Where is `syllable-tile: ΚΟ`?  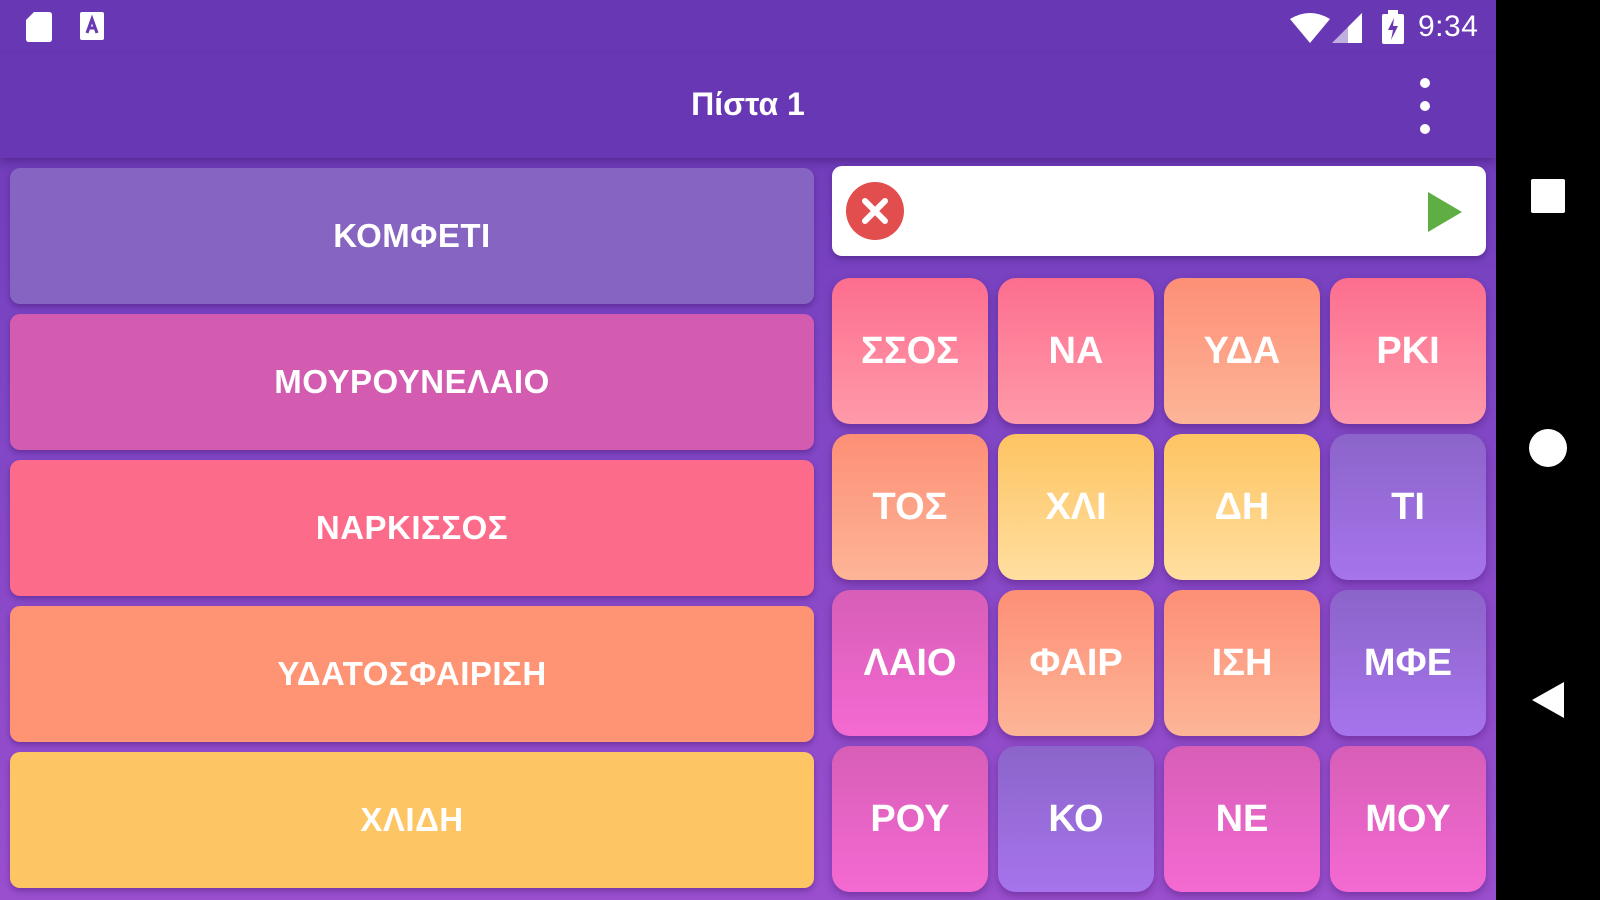 syllable-tile: ΚΟ is located at coordinates (1076, 819).